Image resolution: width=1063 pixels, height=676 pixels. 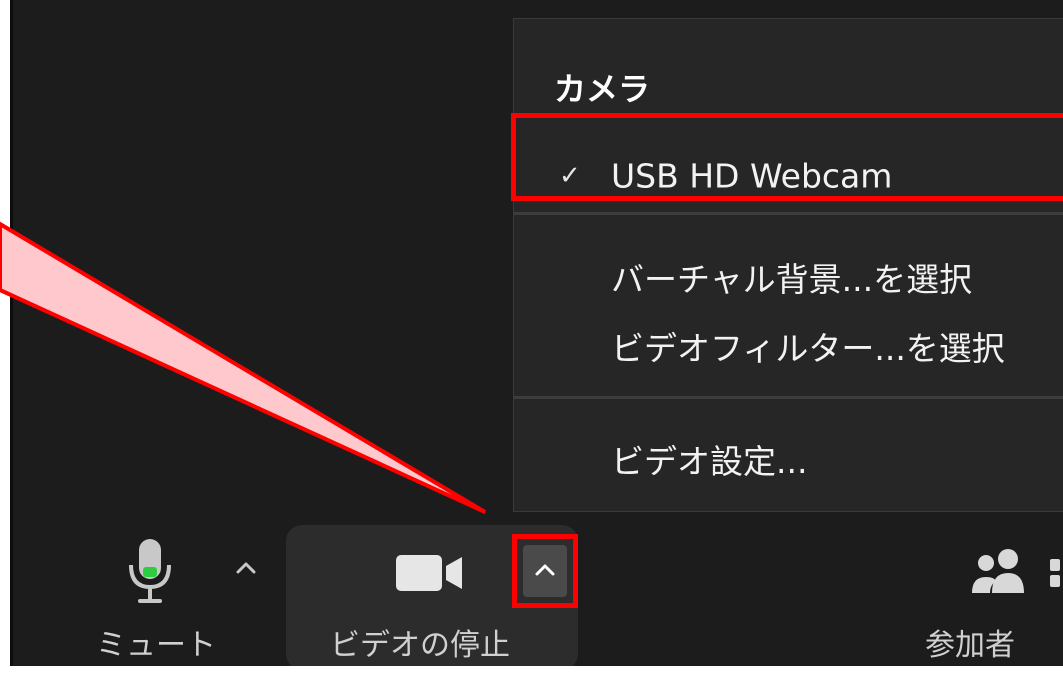 I want to click on page-margin-left, so click(x=5, y=338).